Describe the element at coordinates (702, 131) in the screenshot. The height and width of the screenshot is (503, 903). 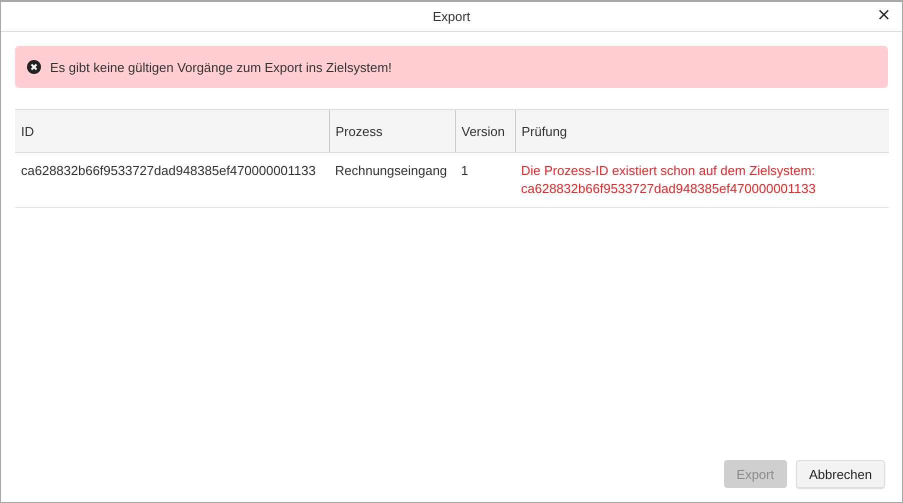
I see `column-header: Prüfung` at that location.